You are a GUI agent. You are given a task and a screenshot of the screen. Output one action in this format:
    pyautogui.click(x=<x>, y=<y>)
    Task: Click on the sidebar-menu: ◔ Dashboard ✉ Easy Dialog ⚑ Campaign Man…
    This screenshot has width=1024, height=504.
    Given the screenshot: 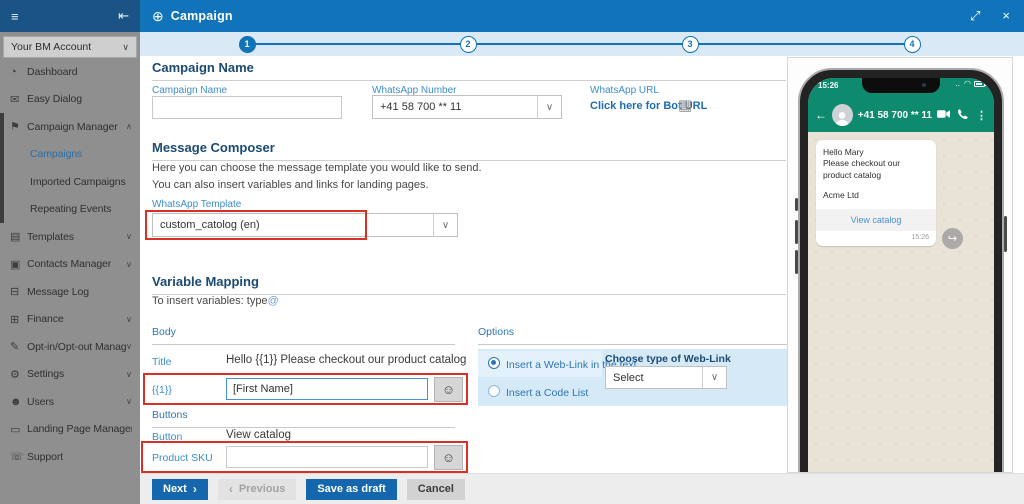 What is the action you would take?
    pyautogui.click(x=70, y=264)
    